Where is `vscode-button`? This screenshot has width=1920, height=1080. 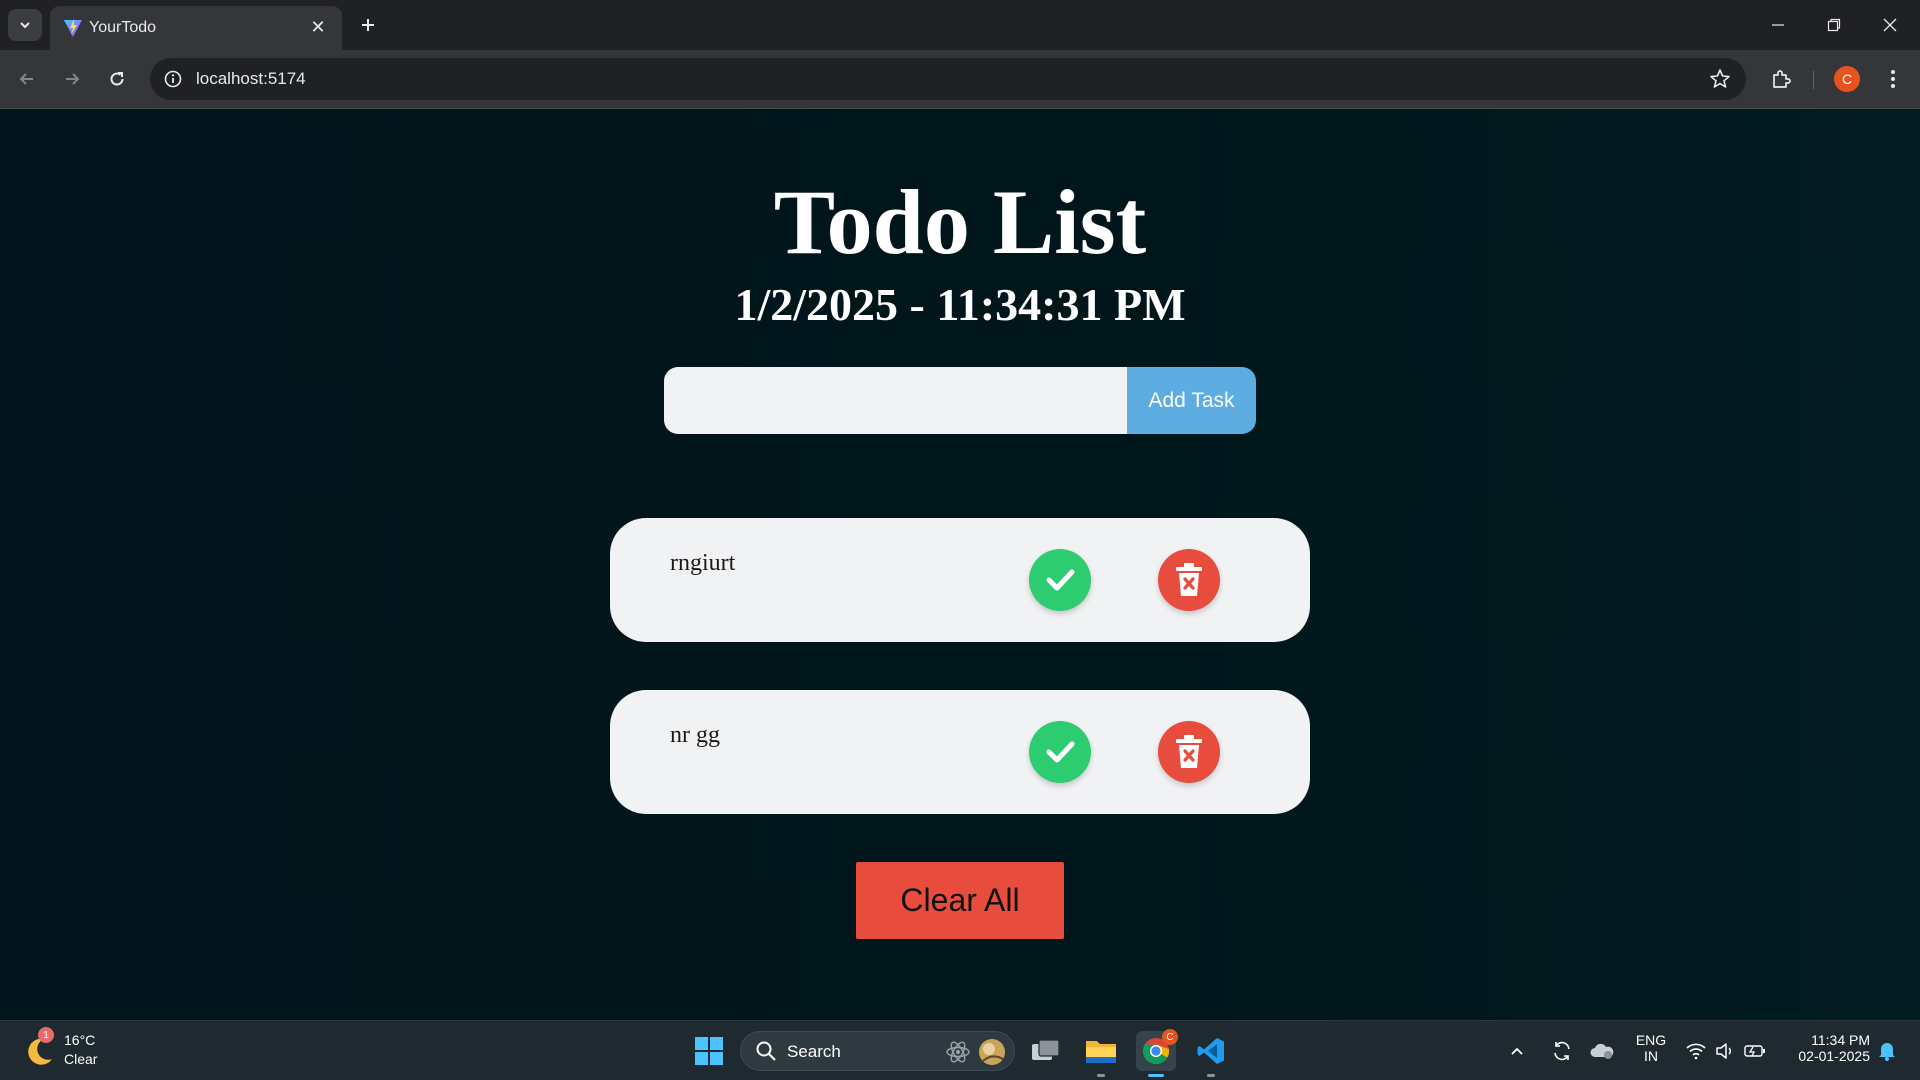 vscode-button is located at coordinates (1211, 1054).